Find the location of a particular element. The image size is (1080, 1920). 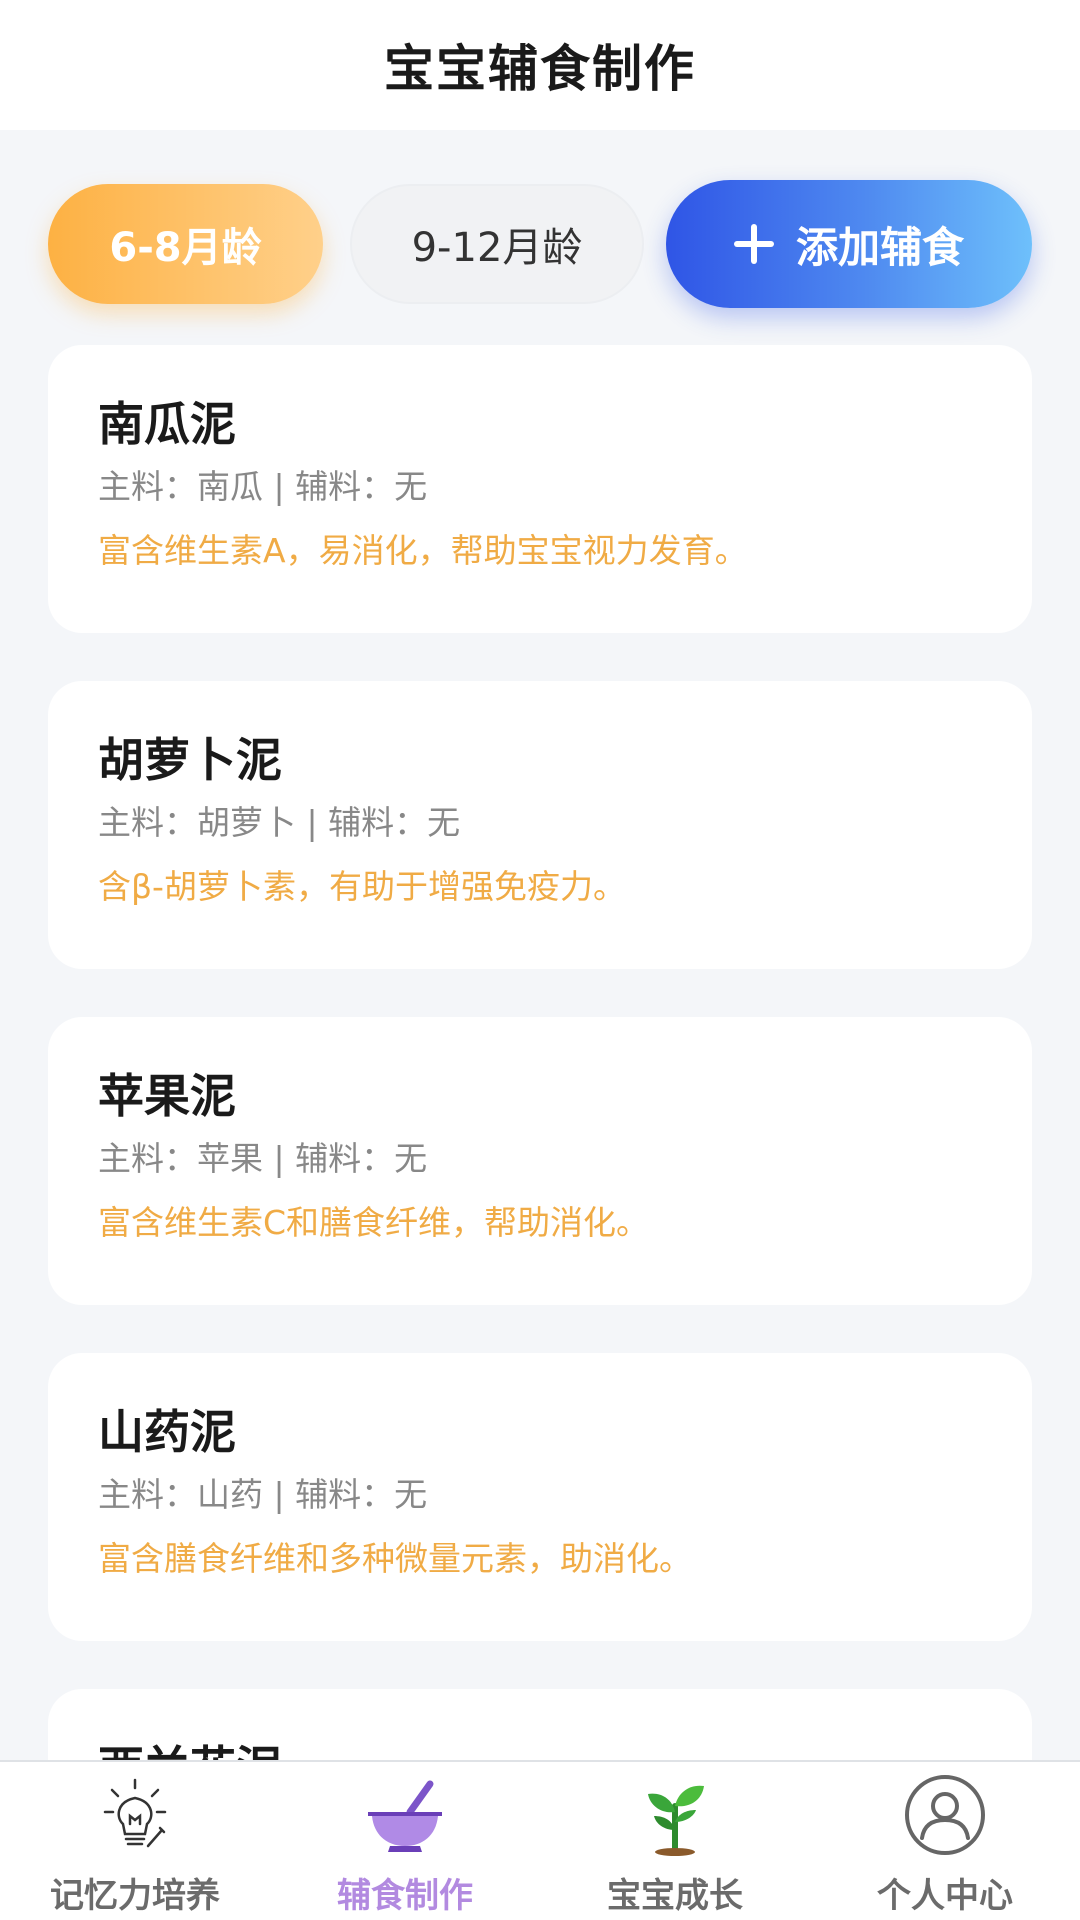

nav-item-food: 辅食制作 is located at coordinates (405, 1841).